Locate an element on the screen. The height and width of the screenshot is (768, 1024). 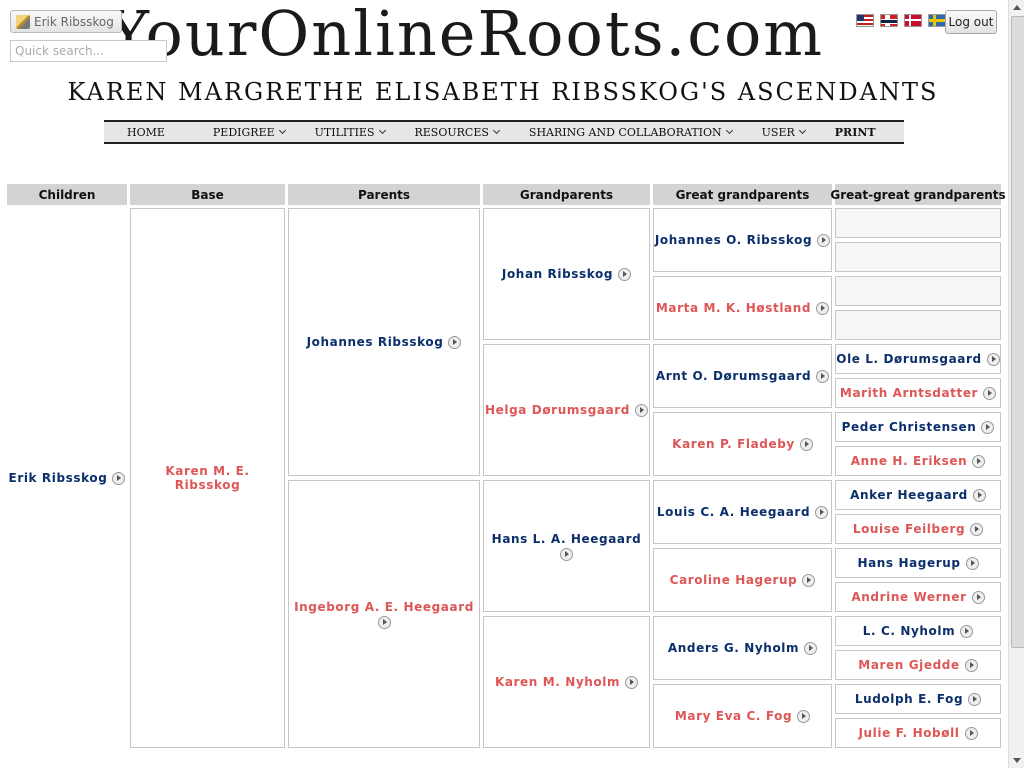
person-name: Johan Ribsskog is located at coordinates (557, 274).